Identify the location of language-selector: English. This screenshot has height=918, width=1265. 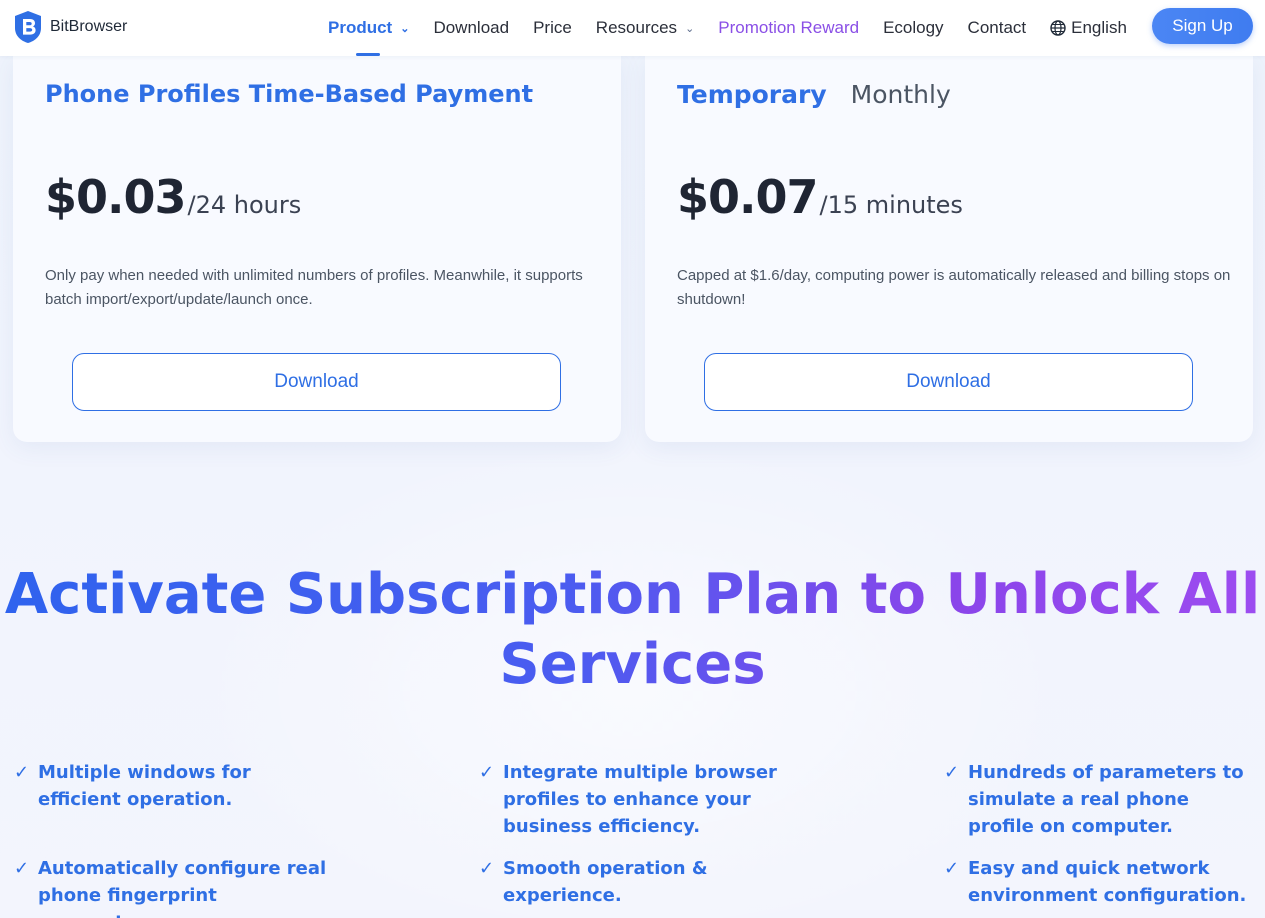
(1088, 28).